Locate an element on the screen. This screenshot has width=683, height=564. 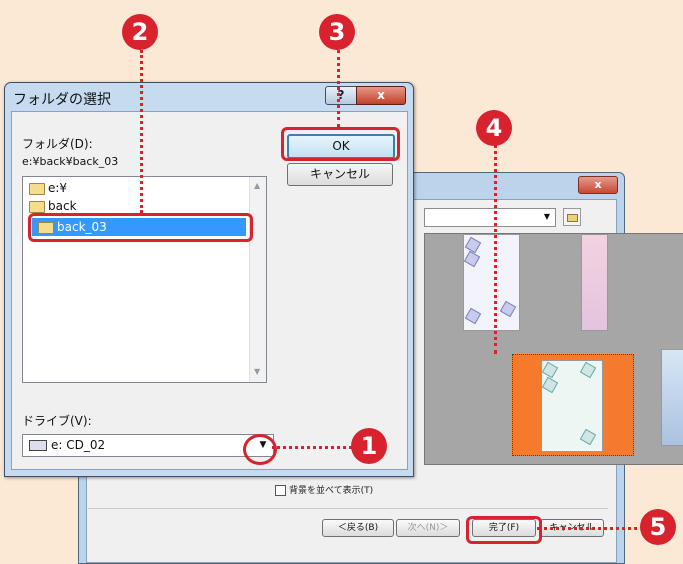
dialog-close-button: x is located at coordinates (381, 95).